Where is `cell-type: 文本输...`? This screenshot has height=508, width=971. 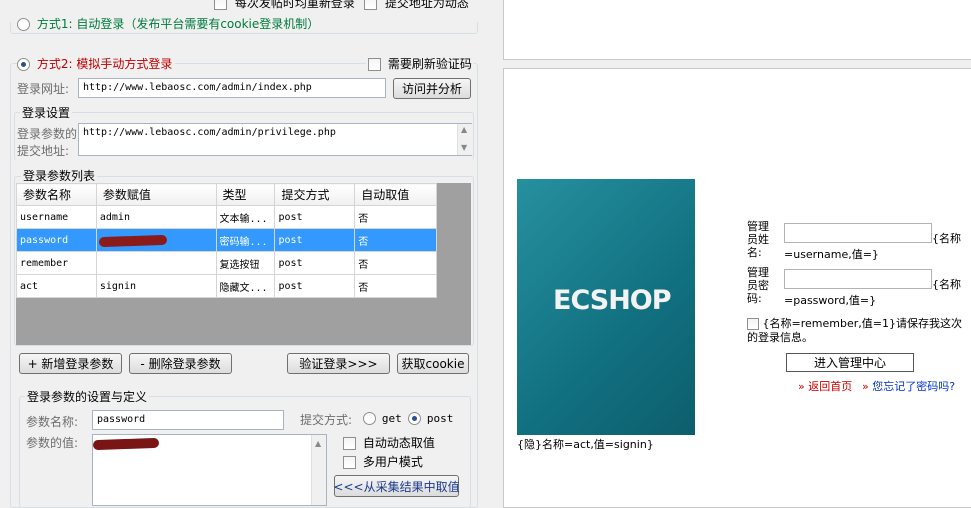 cell-type: 文本输... is located at coordinates (245, 217).